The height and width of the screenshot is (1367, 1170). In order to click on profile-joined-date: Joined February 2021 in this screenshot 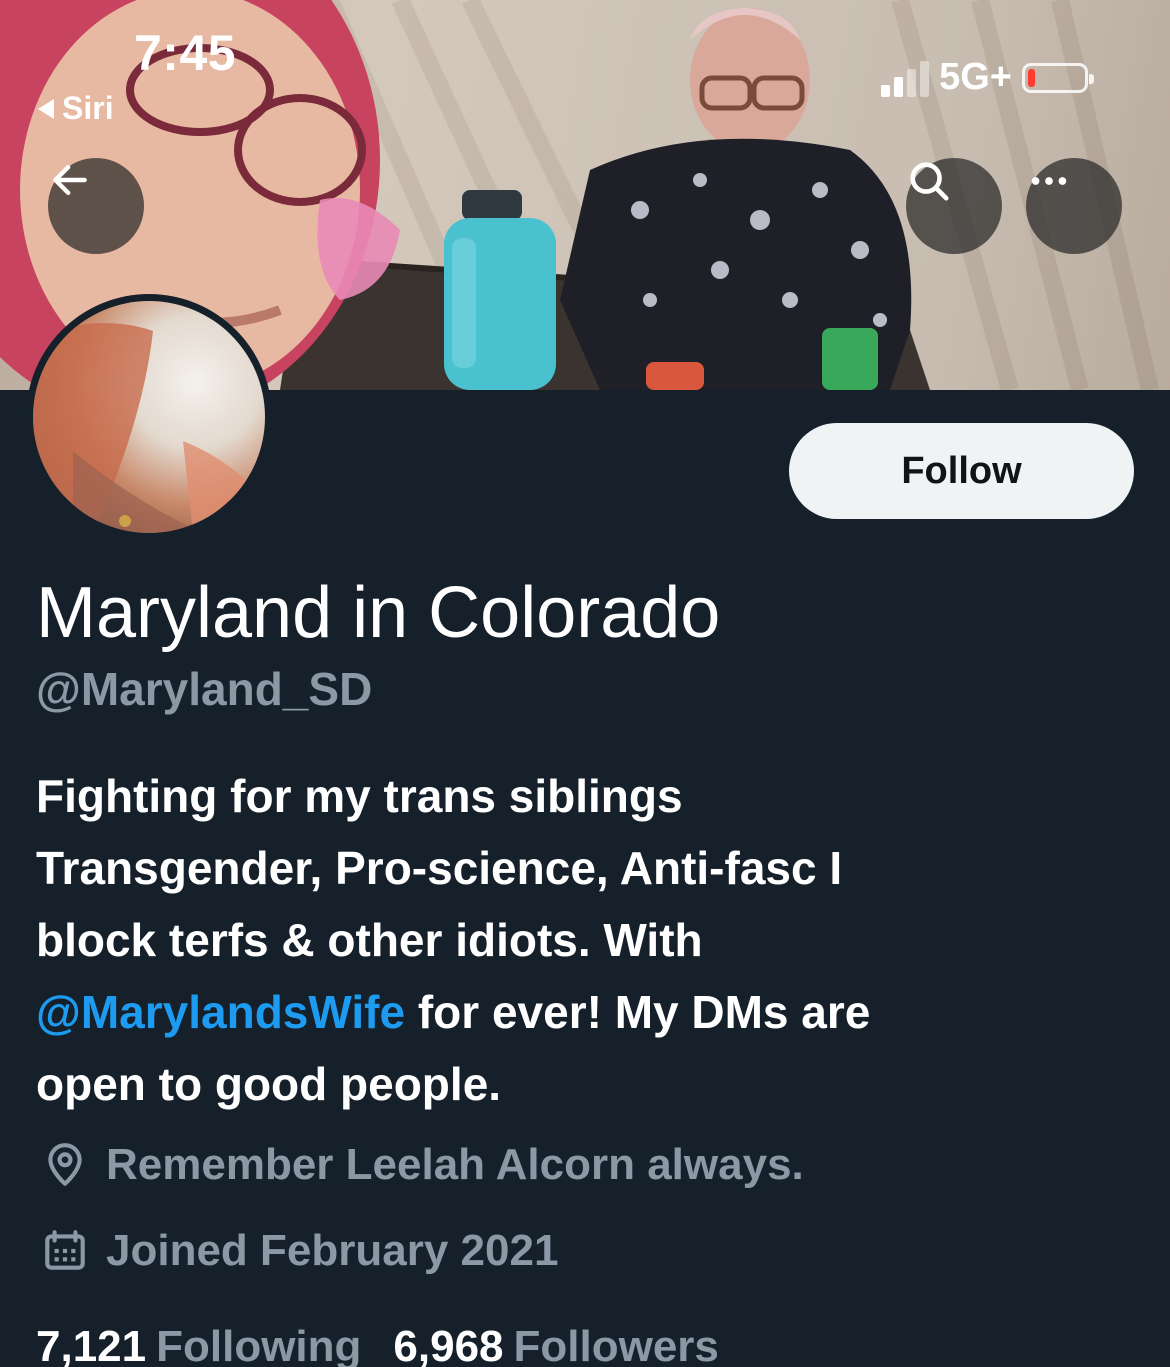, I will do `click(299, 1251)`.